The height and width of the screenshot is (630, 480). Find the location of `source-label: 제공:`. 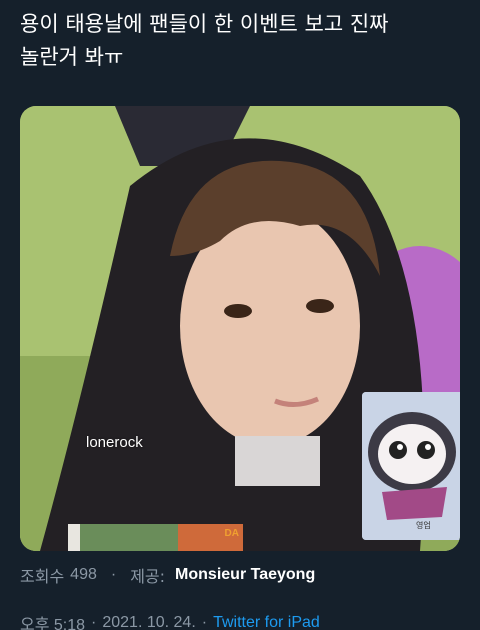

source-label: 제공: is located at coordinates (148, 576).